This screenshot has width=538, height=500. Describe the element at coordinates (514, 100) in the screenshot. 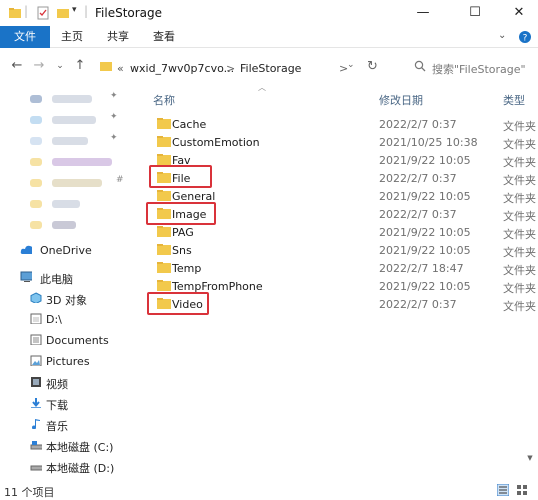

I see `column-header-type: 类型` at that location.